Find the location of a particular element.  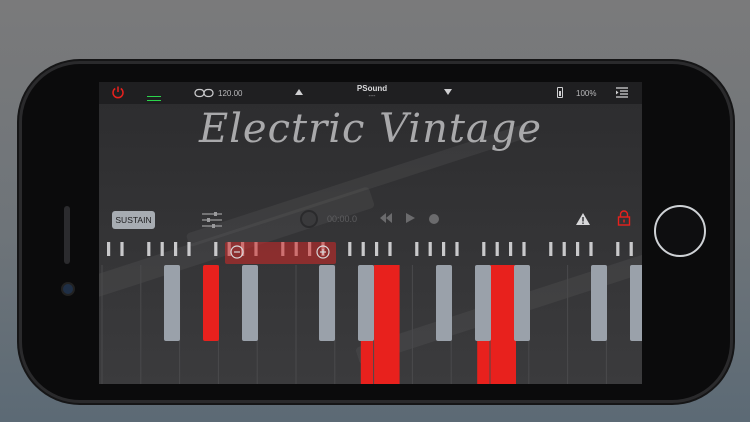

rewind-icon is located at coordinates (386, 218).